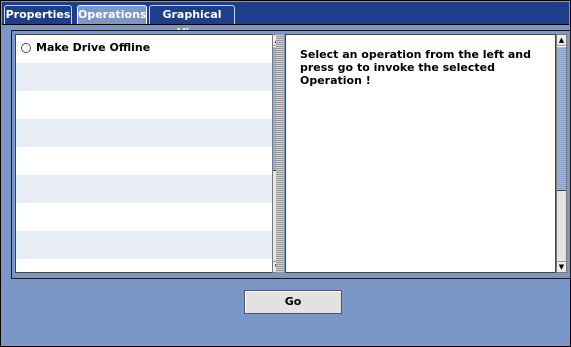 This screenshot has width=571, height=347. I want to click on info-panel-scrollbar: ▲ ▼, so click(561, 153).